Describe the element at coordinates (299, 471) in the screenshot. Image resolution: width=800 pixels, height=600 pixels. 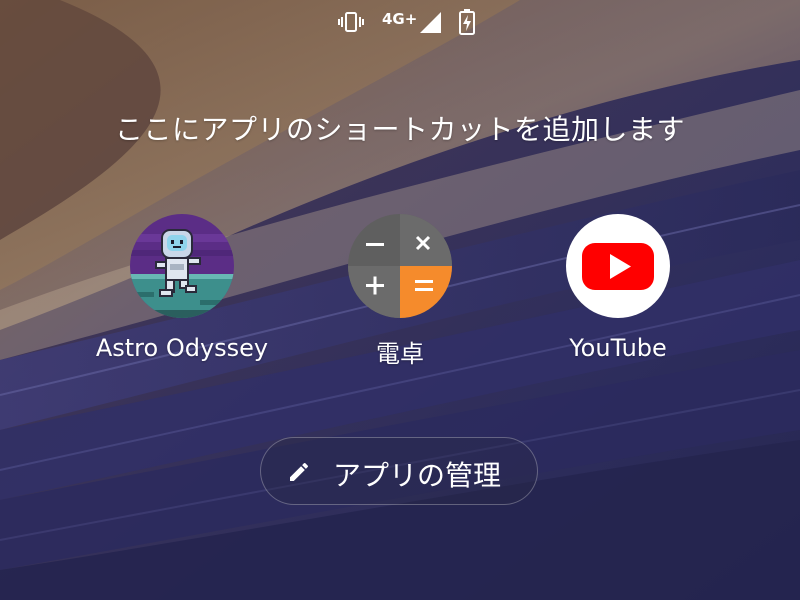
I see `pencil-icon` at that location.